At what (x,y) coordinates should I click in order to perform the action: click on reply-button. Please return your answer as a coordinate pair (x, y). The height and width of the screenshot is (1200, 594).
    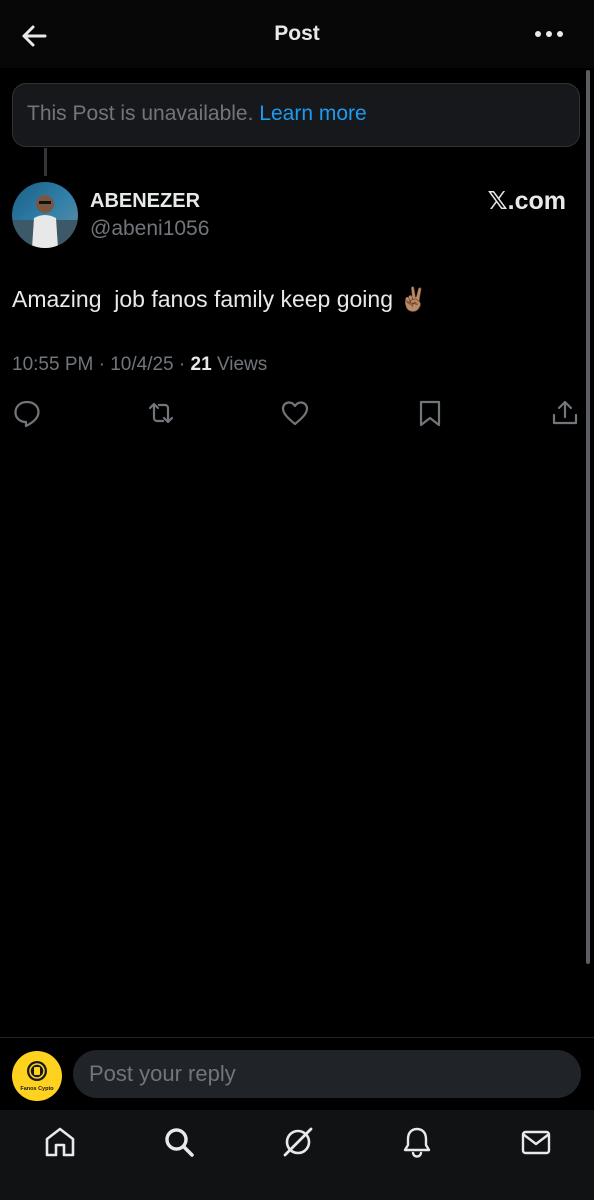
    Looking at the image, I should click on (27, 413).